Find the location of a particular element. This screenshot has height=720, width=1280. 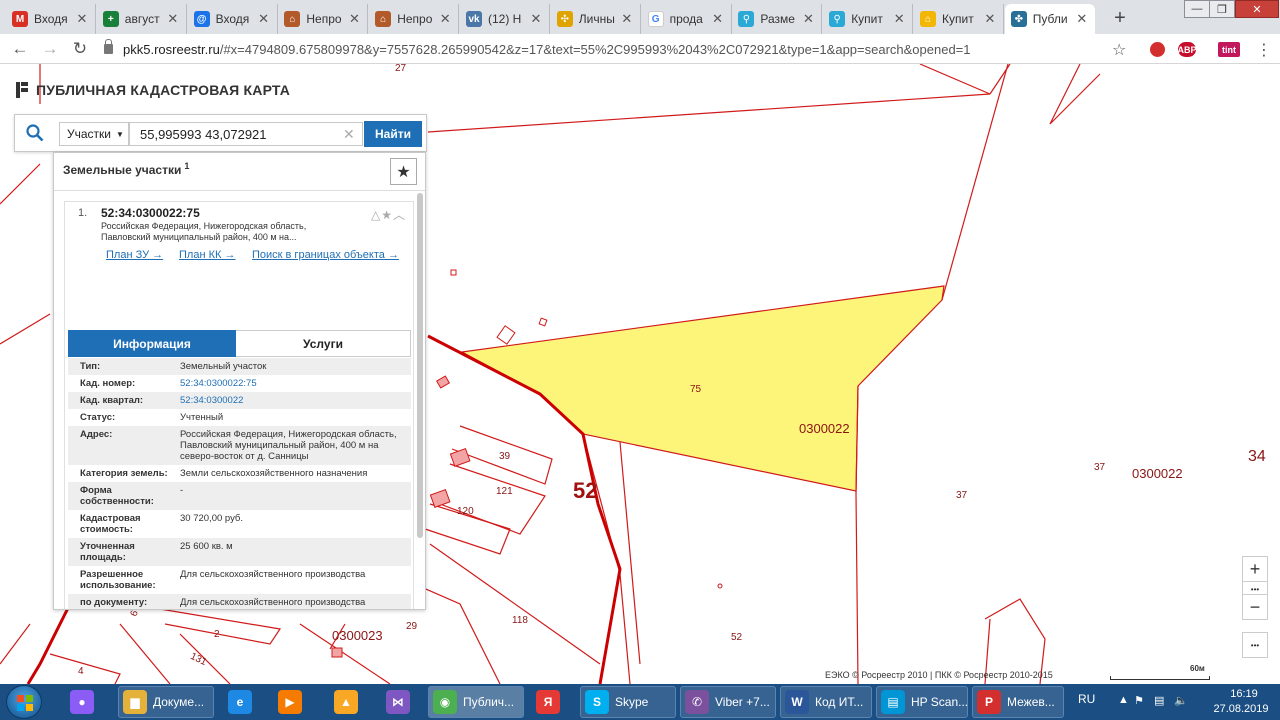

taskbar-vs: ⋈ is located at coordinates (398, 702).